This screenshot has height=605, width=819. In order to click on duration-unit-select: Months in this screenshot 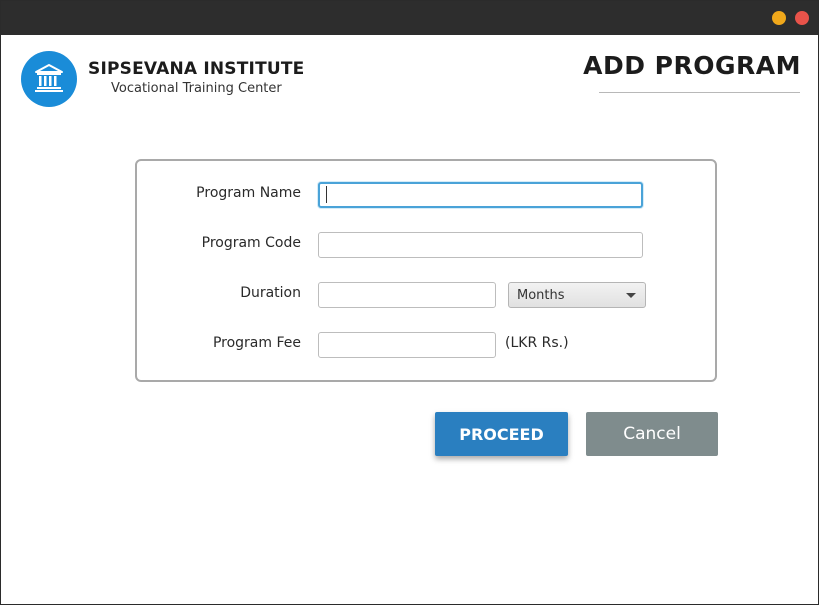, I will do `click(577, 295)`.